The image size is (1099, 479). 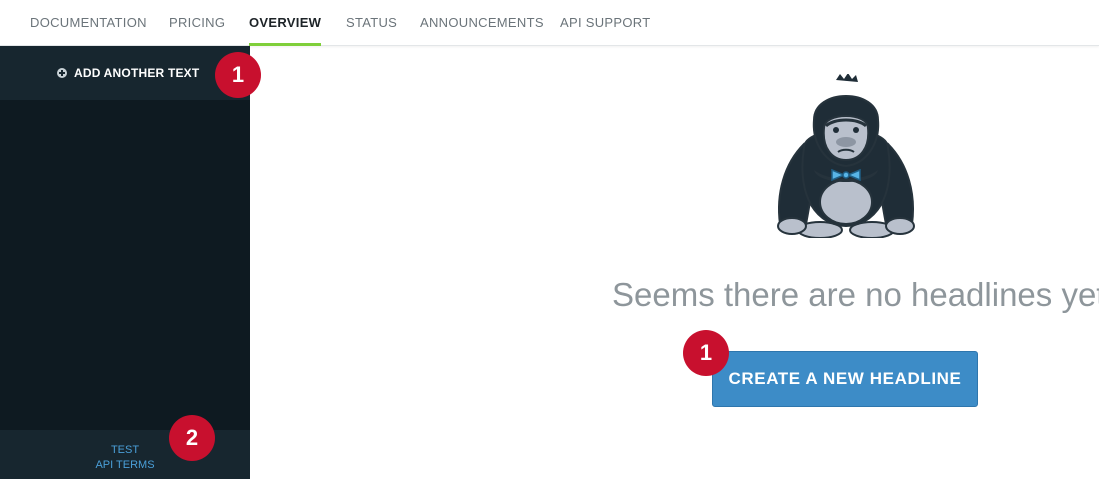 I want to click on tab-announcements: ANNOUNCEMENTS, so click(x=482, y=23).